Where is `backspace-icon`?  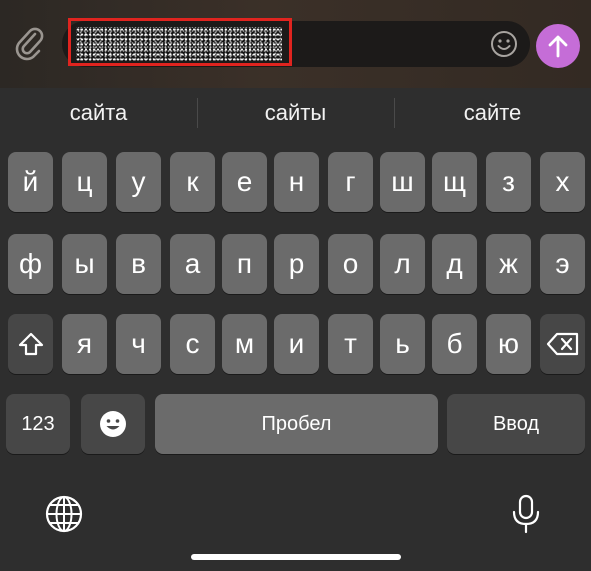 backspace-icon is located at coordinates (562, 344).